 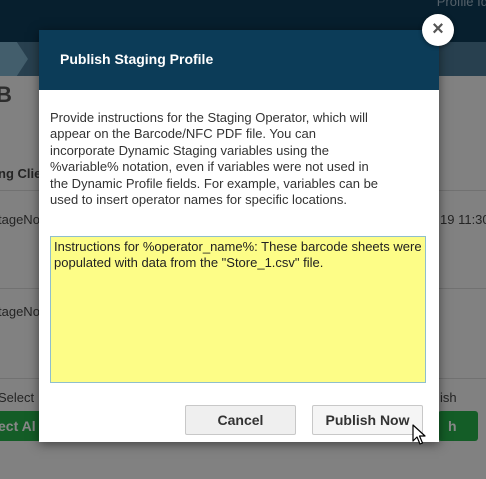 I want to click on close-icon: ×, so click(x=438, y=30).